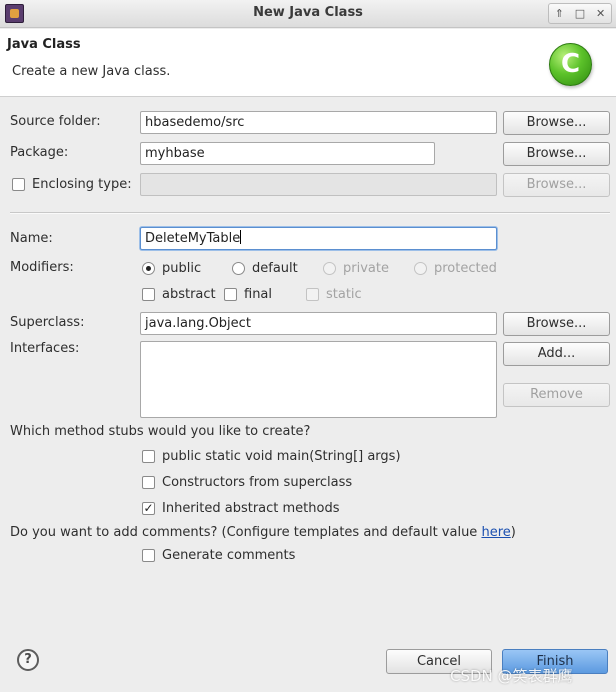  I want to click on modifier-final-checkbox: final, so click(248, 294).